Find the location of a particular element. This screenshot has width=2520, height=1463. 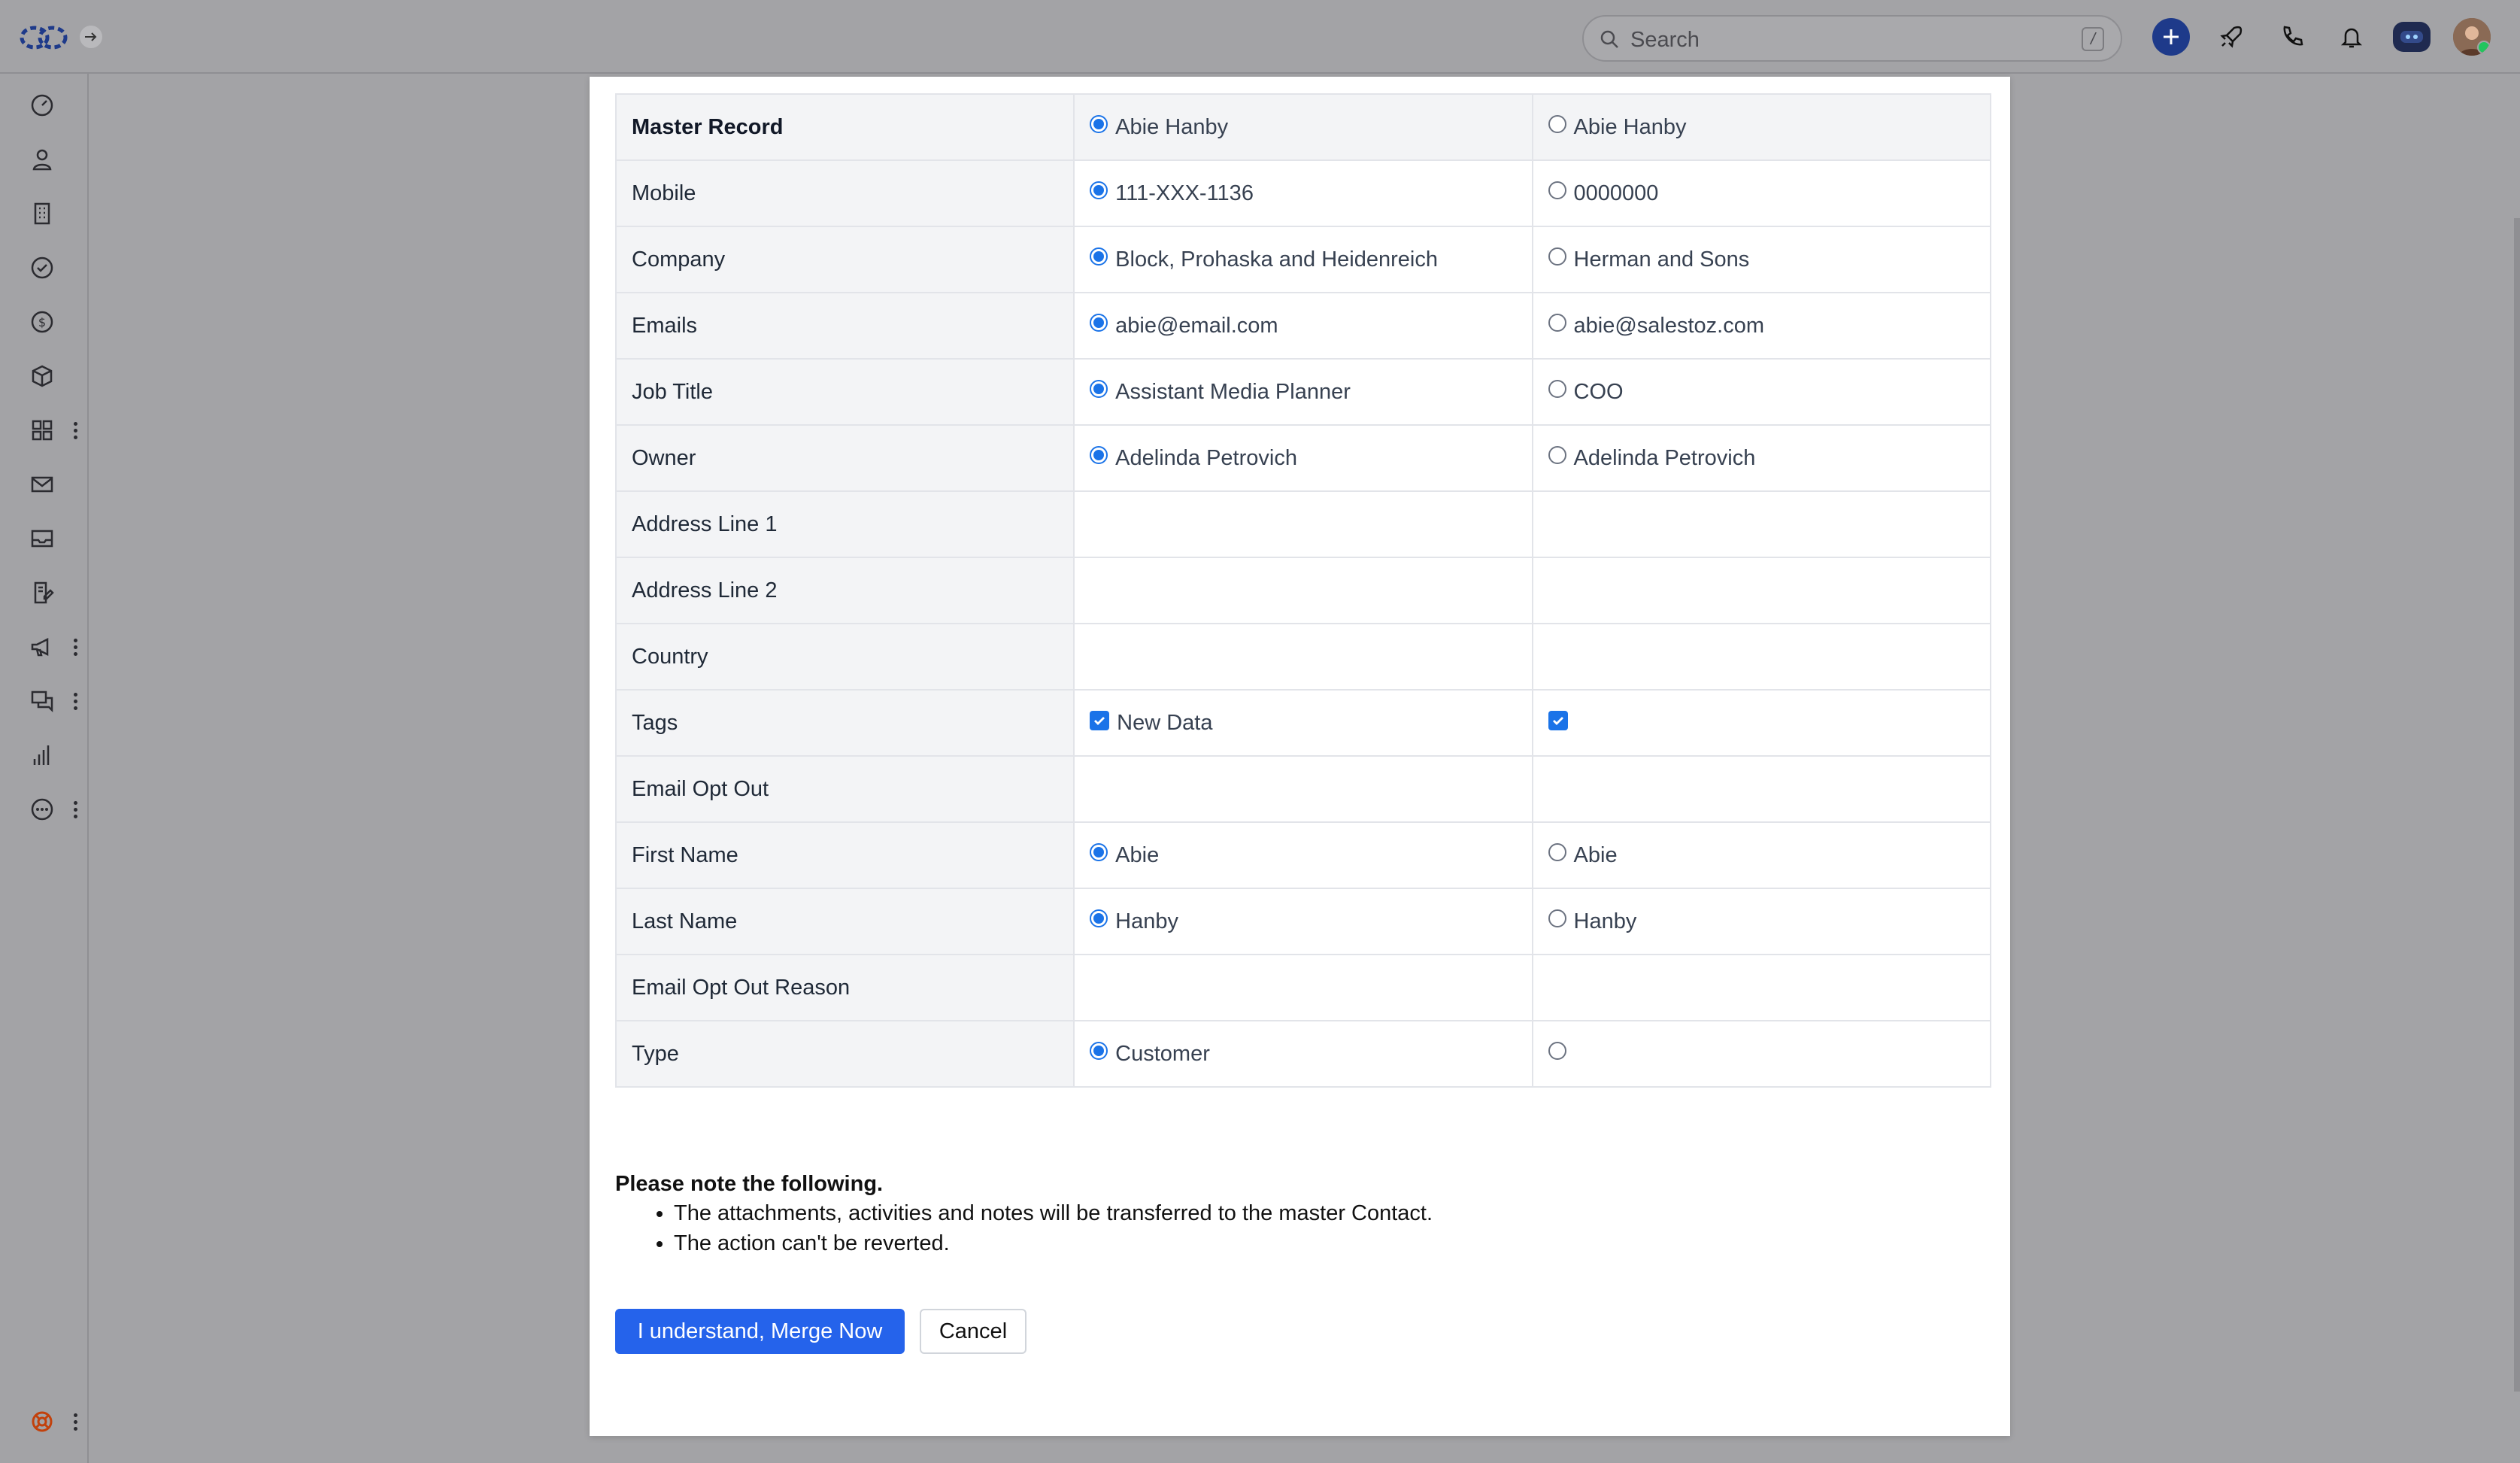

phone-icon is located at coordinates (2291, 37).